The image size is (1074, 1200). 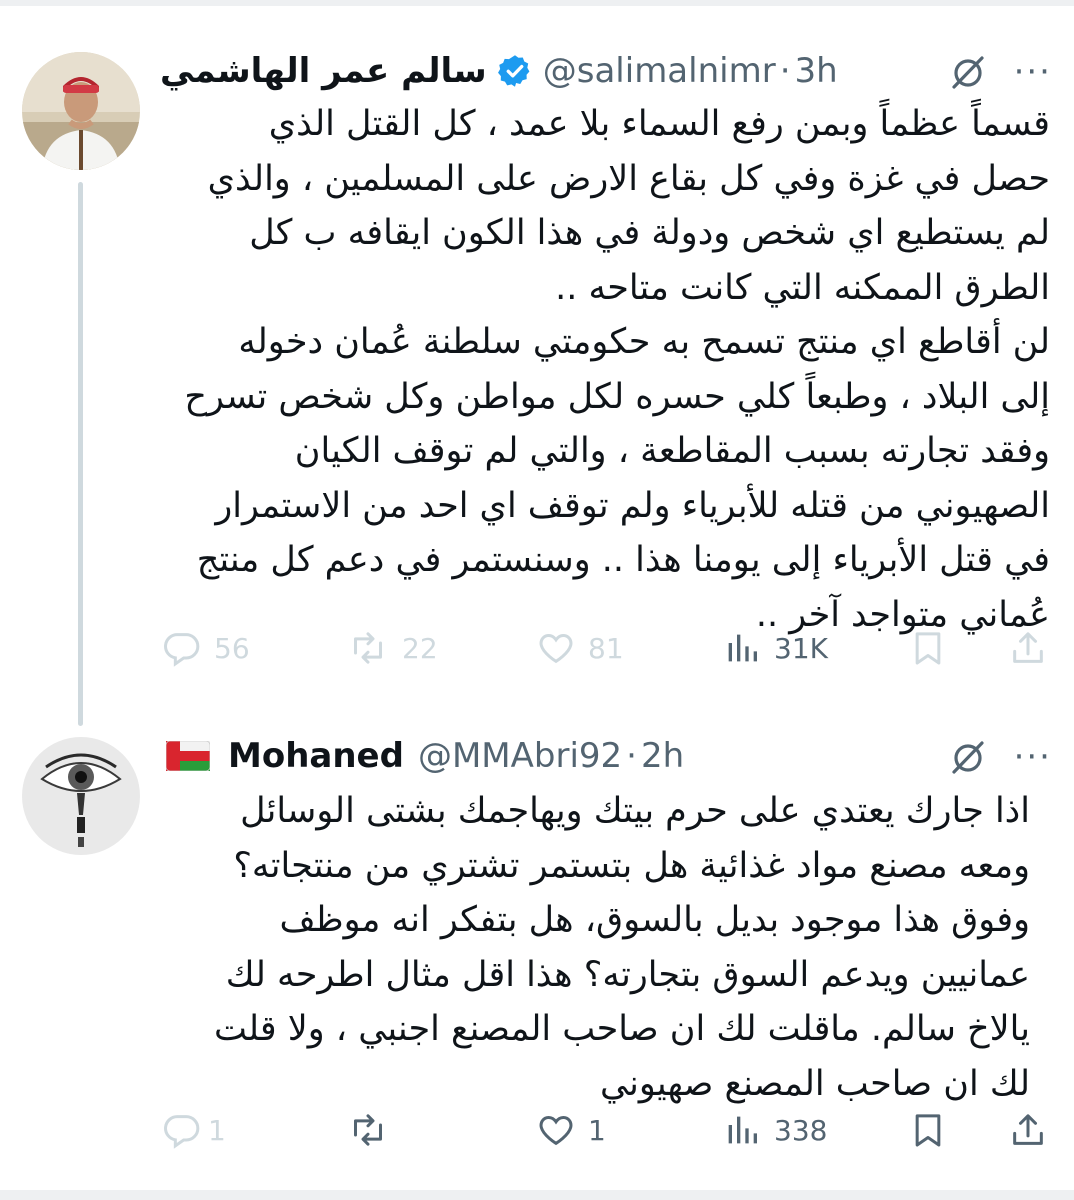 What do you see at coordinates (580, 648) in the screenshot?
I see `like-button: 81` at bounding box center [580, 648].